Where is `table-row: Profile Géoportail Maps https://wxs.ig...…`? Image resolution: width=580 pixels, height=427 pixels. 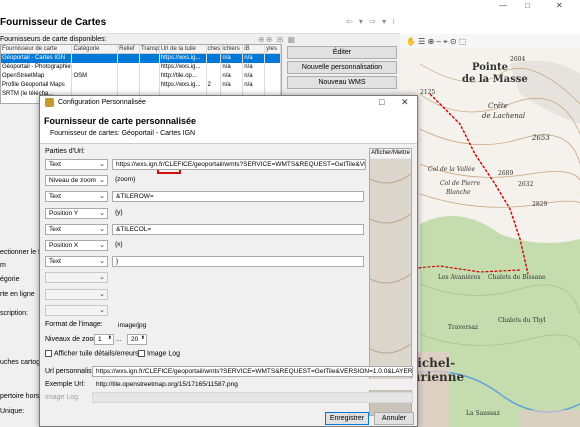
table-row: Profile Géoportail Maps https://wxs.ig...… is located at coordinates (141, 85).